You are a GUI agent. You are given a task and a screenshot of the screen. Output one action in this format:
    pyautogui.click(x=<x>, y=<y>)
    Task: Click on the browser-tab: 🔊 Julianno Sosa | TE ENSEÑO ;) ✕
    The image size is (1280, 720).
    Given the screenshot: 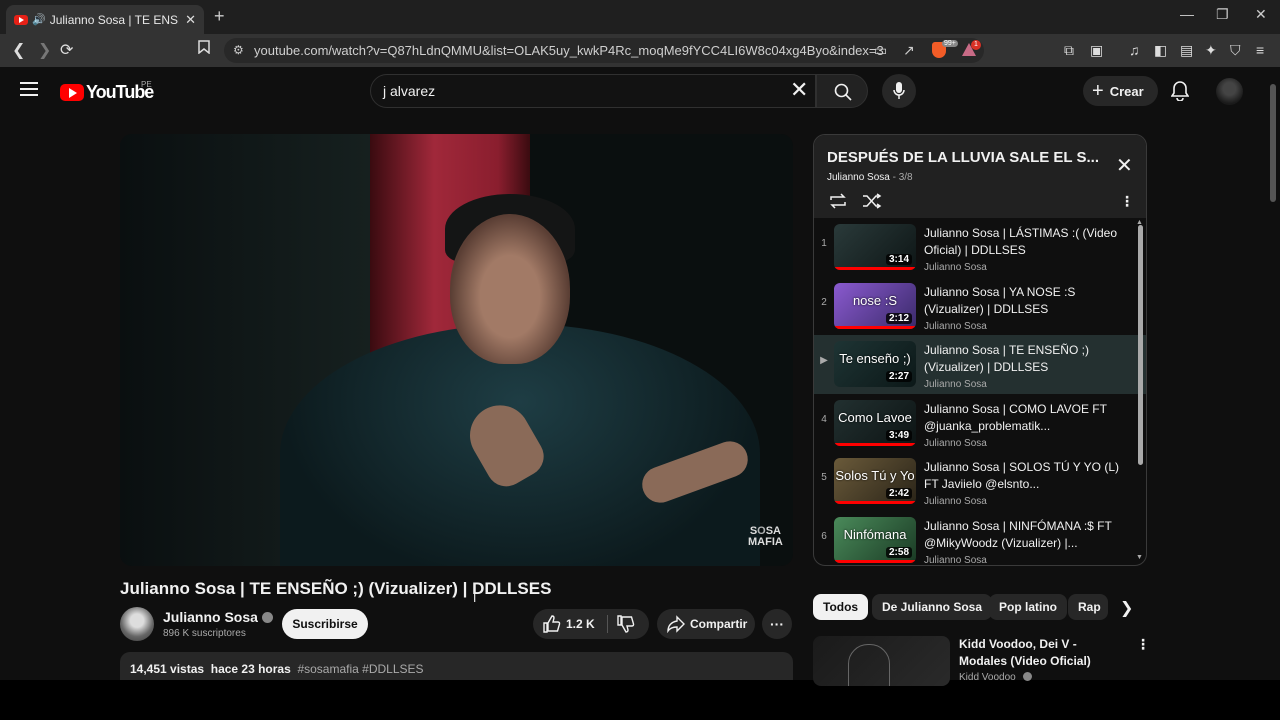 What is the action you would take?
    pyautogui.click(x=105, y=19)
    